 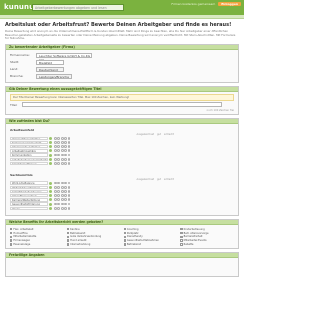 I want to click on benefit-checkbox-item: Betriebsrat, so click(x=150, y=245).